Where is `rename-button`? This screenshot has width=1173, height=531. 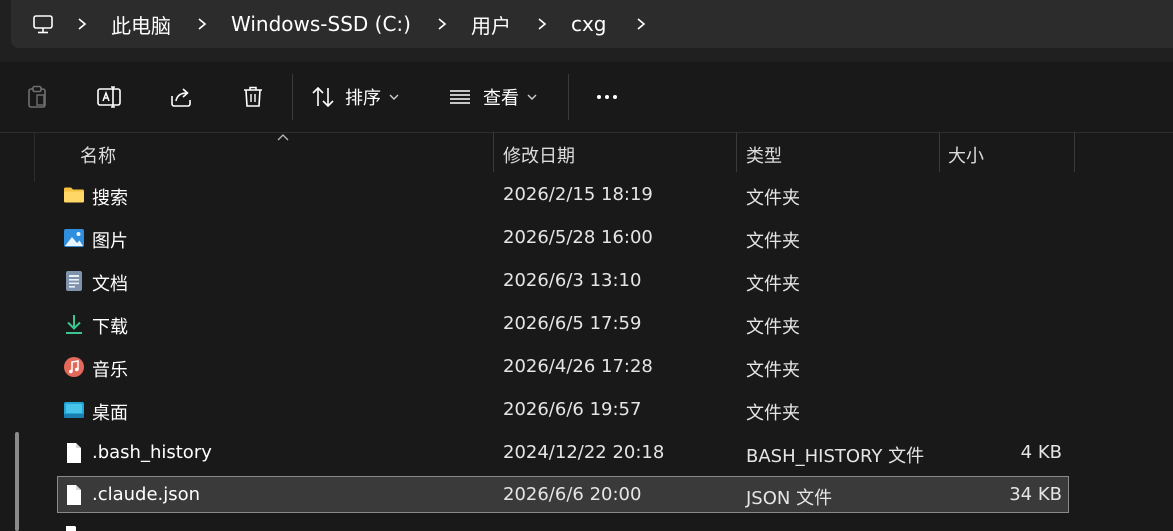
rename-button is located at coordinates (109, 97).